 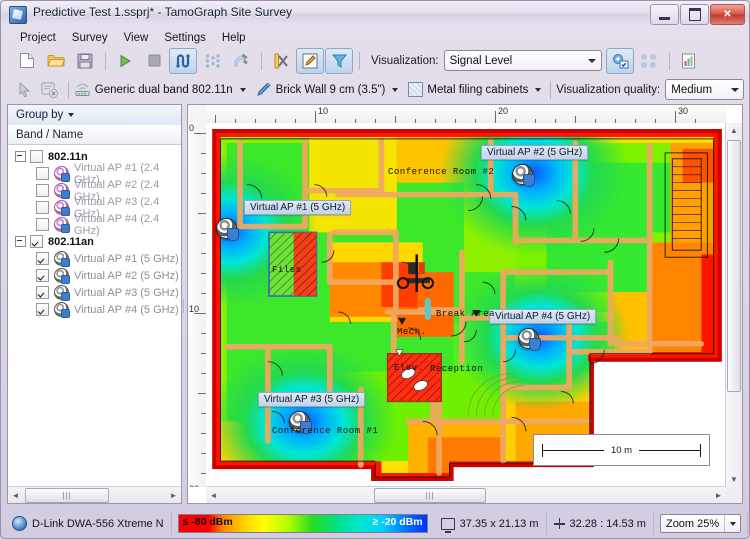 What do you see at coordinates (395, 89) in the screenshot?
I see `chevron-down-icon` at bounding box center [395, 89].